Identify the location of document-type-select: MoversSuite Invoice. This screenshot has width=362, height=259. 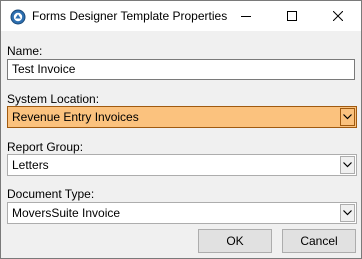
(182, 213).